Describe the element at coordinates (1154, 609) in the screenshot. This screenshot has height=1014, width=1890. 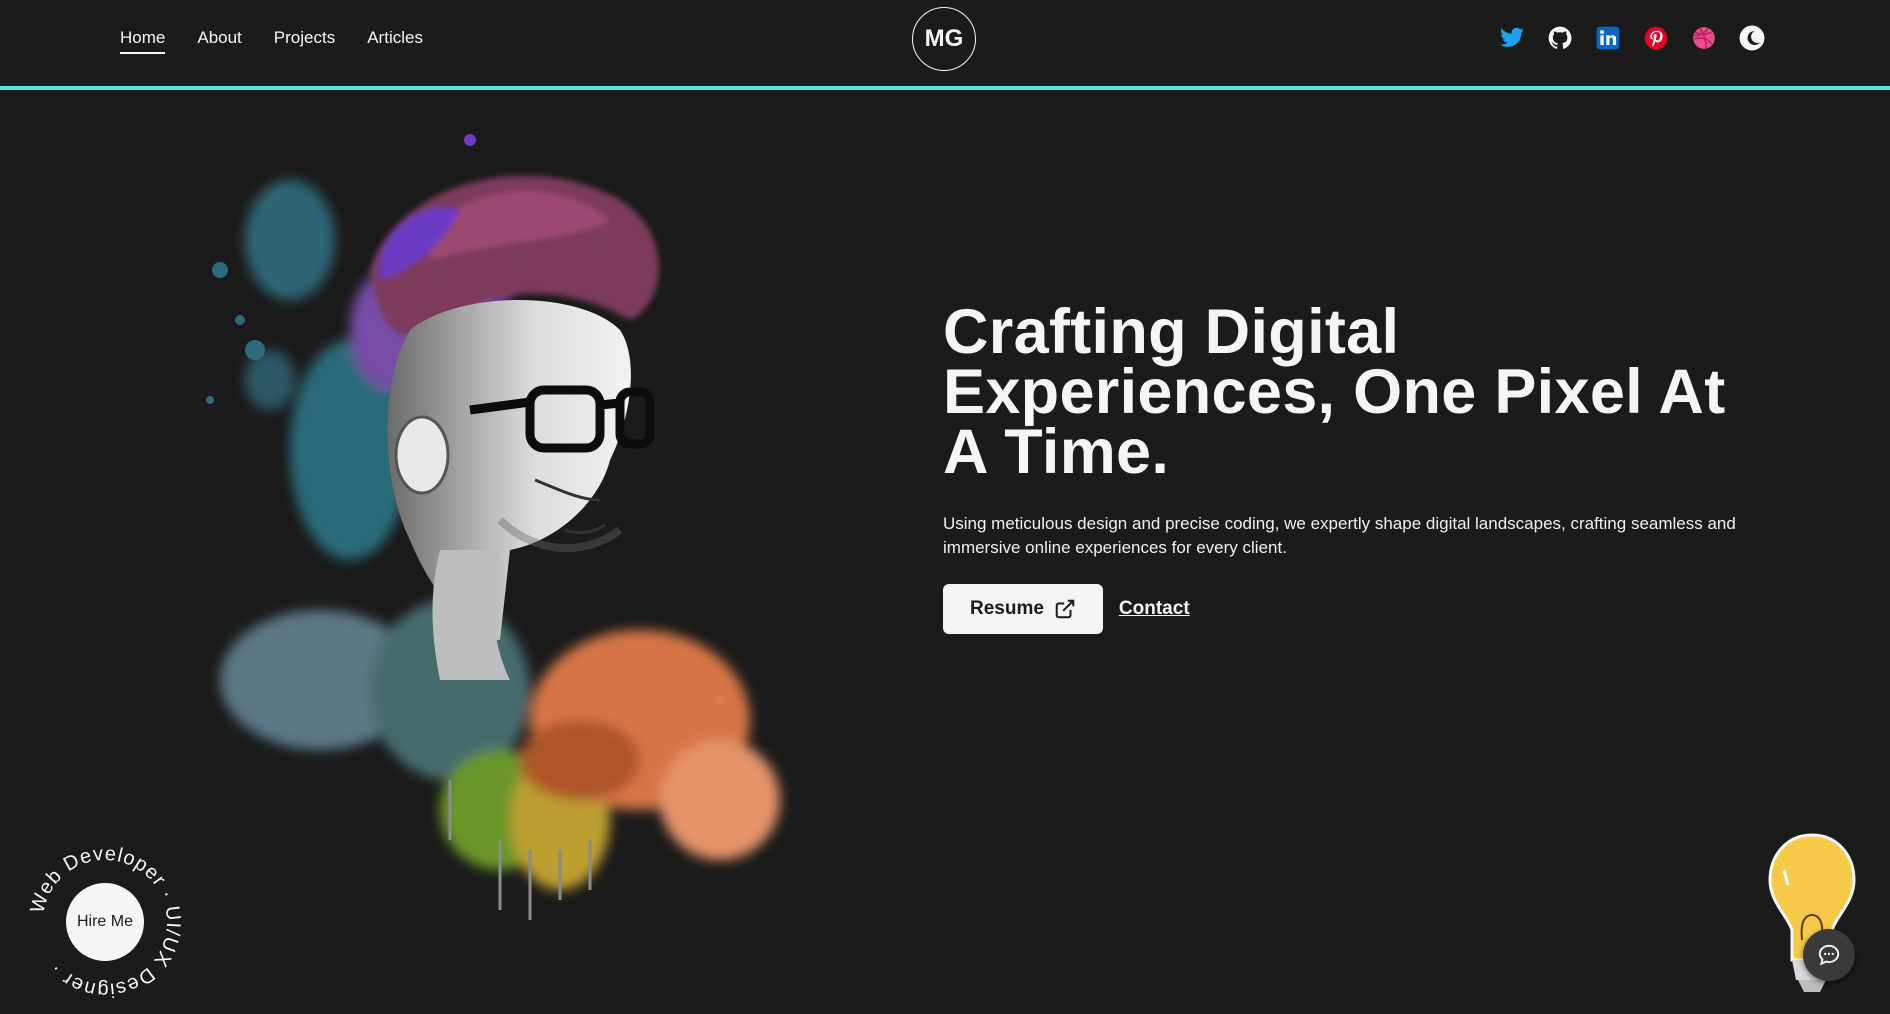
I see `contact-link: Contact` at that location.